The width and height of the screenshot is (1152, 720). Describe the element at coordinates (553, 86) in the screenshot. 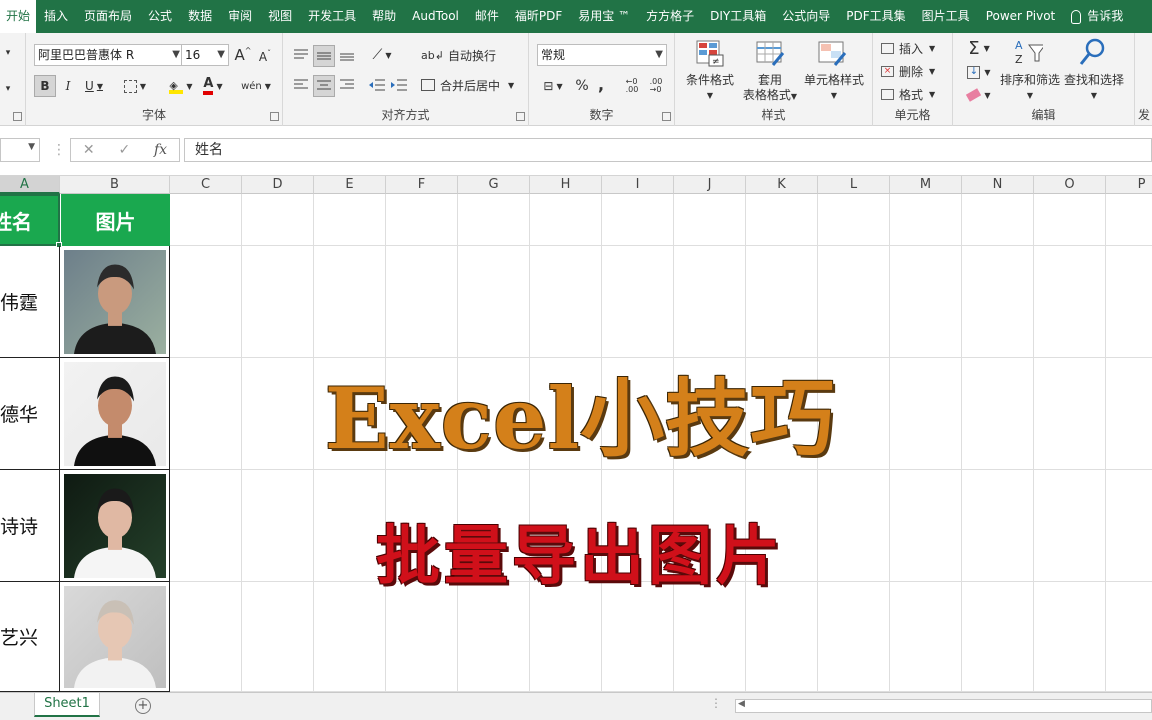

I see `accounting-format-button: ⊟ ▼` at that location.